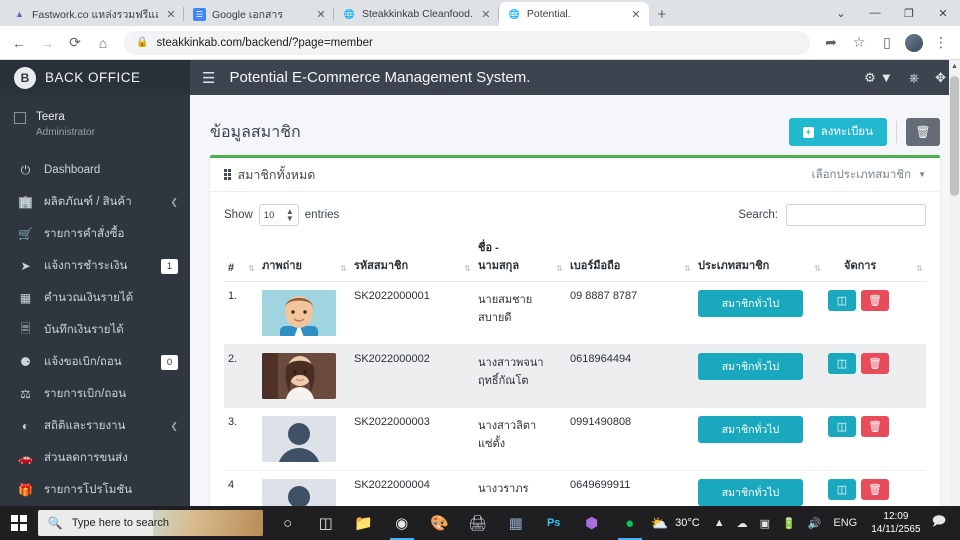 The width and height of the screenshot is (960, 540). What do you see at coordinates (288, 523) in the screenshot?
I see `cortana-icon: ○` at bounding box center [288, 523].